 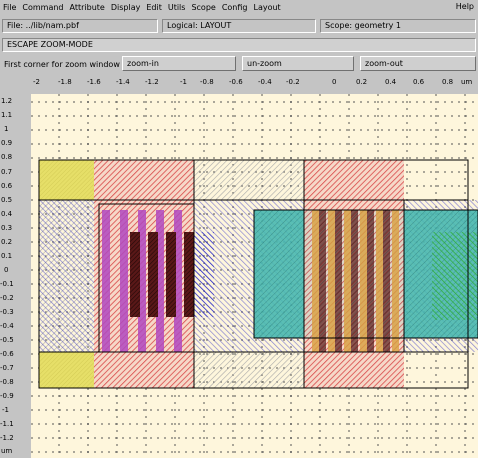 What do you see at coordinates (7, 242) in the screenshot?
I see `y-tick: 0.2` at bounding box center [7, 242].